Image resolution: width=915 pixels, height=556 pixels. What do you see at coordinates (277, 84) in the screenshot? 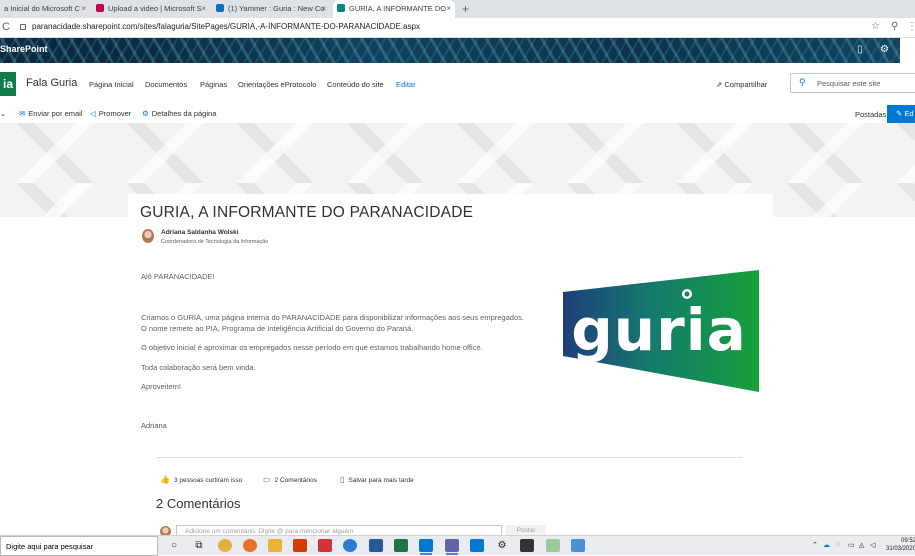
I see `nav-eprotocolo: Orientações eProtocolo` at bounding box center [277, 84].